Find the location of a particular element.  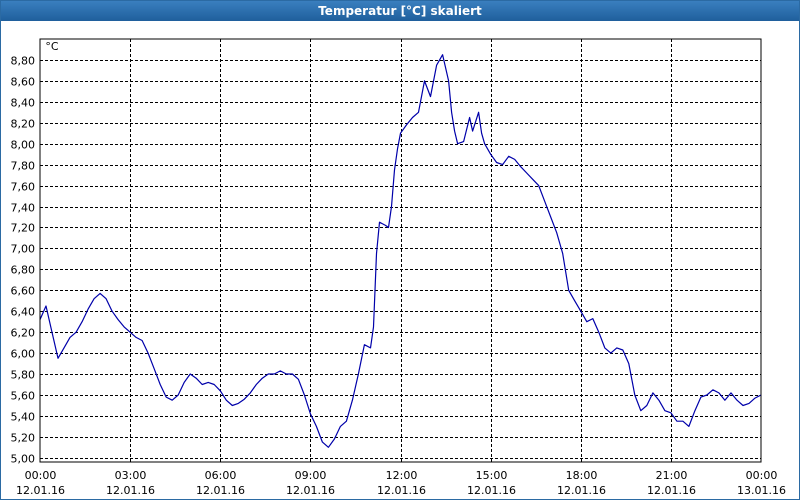

y-axis-unit: °C is located at coordinates (52, 46).